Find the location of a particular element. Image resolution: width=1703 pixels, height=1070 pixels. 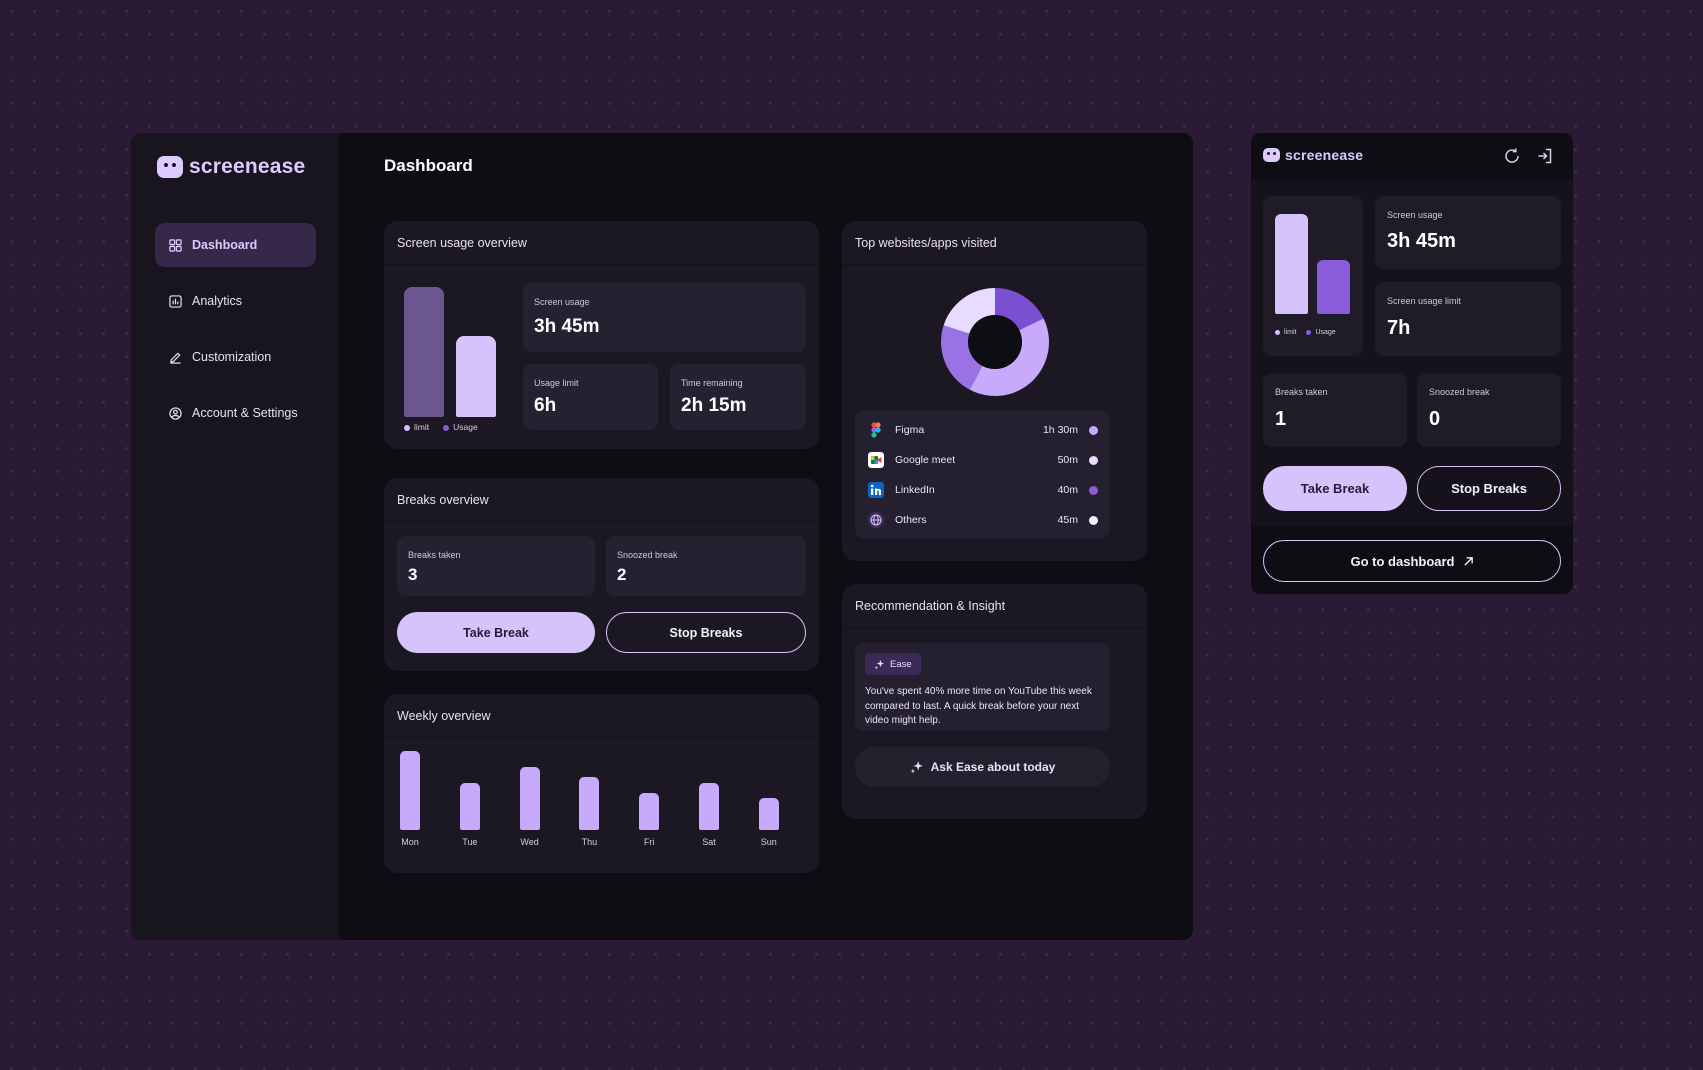

widget-usage-bar-chart is located at coordinates (1313, 264).